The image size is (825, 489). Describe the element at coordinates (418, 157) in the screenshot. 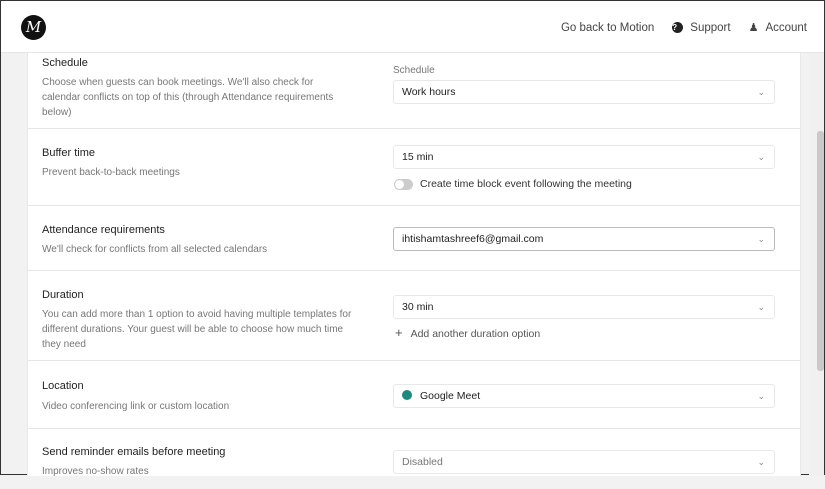

I see `buffer-value: 15 min` at that location.